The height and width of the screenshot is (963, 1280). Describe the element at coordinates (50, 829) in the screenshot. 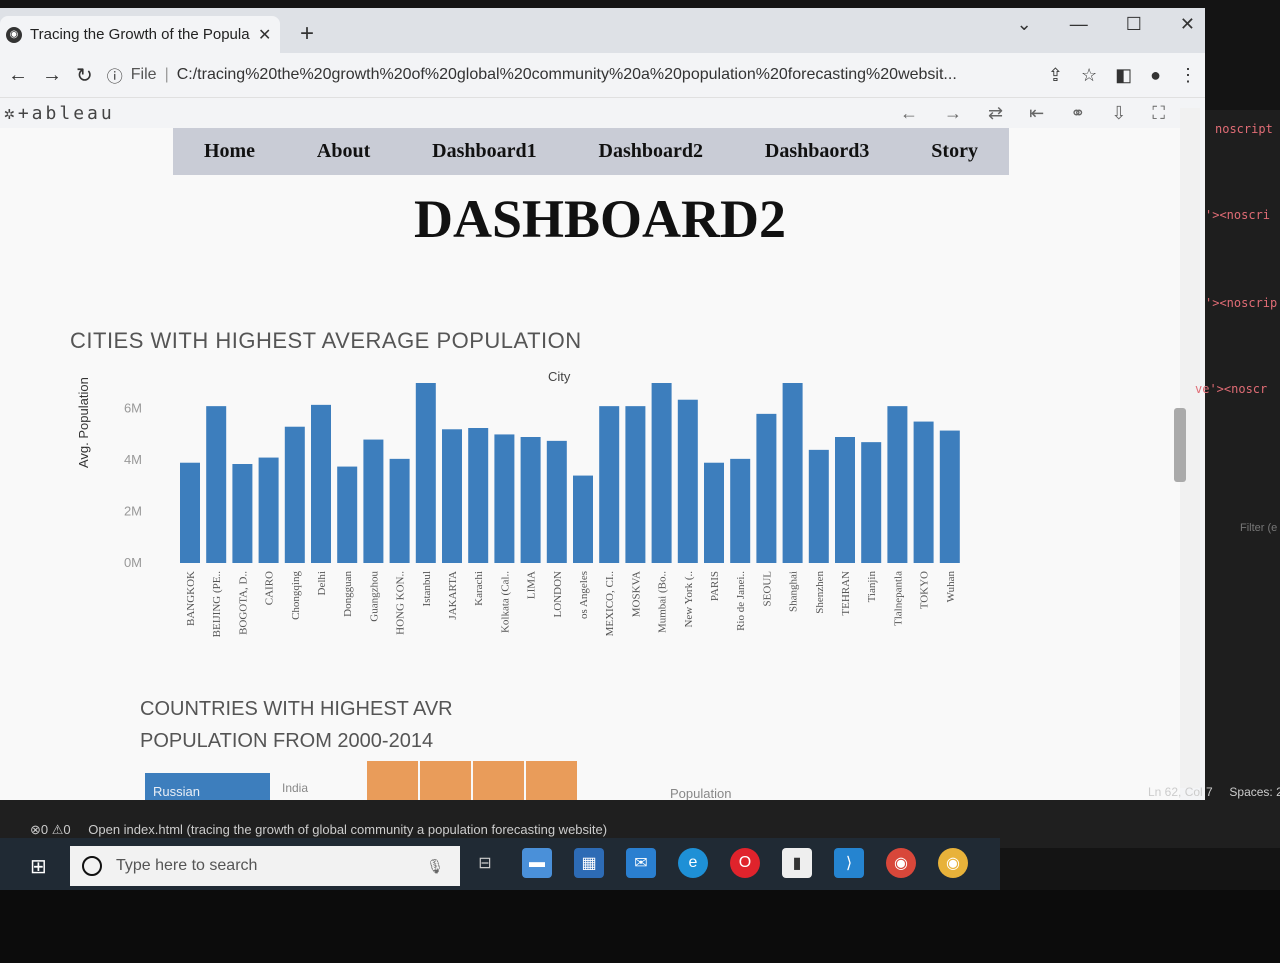

I see `problems-indicator: ⊗0 ⚠0` at that location.